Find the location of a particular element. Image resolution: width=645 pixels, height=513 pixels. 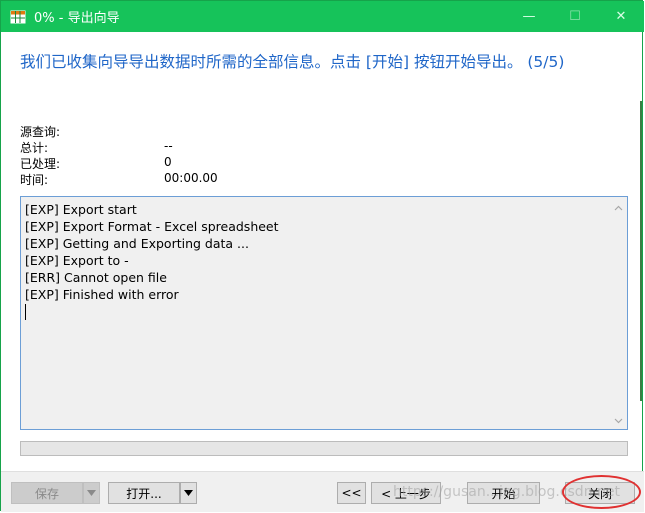

open-dropdown-button is located at coordinates (188, 493).